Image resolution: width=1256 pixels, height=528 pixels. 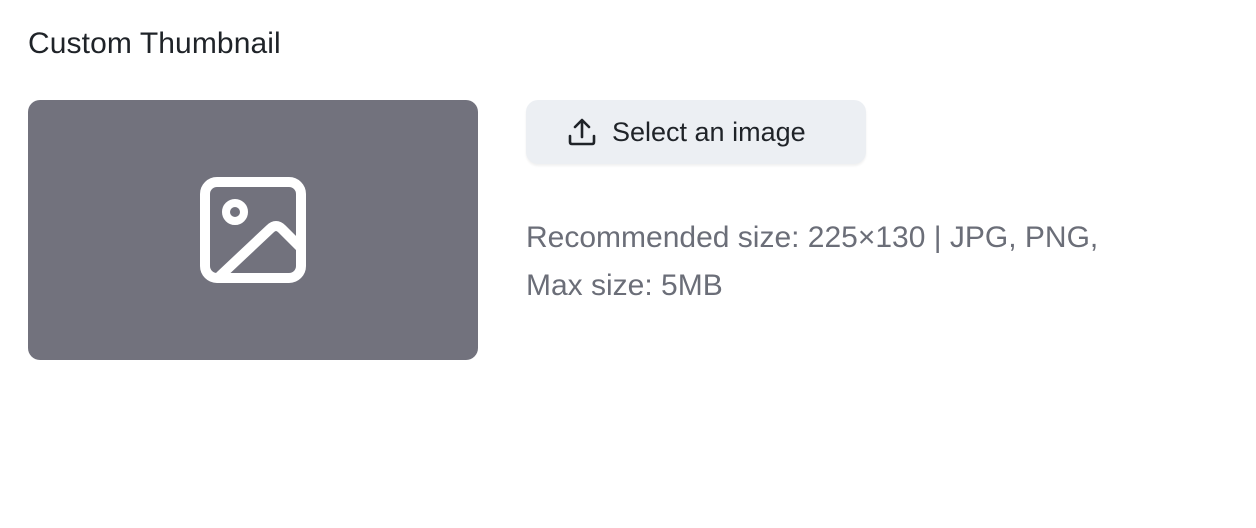 I want to click on upload-icon, so click(x=582, y=132).